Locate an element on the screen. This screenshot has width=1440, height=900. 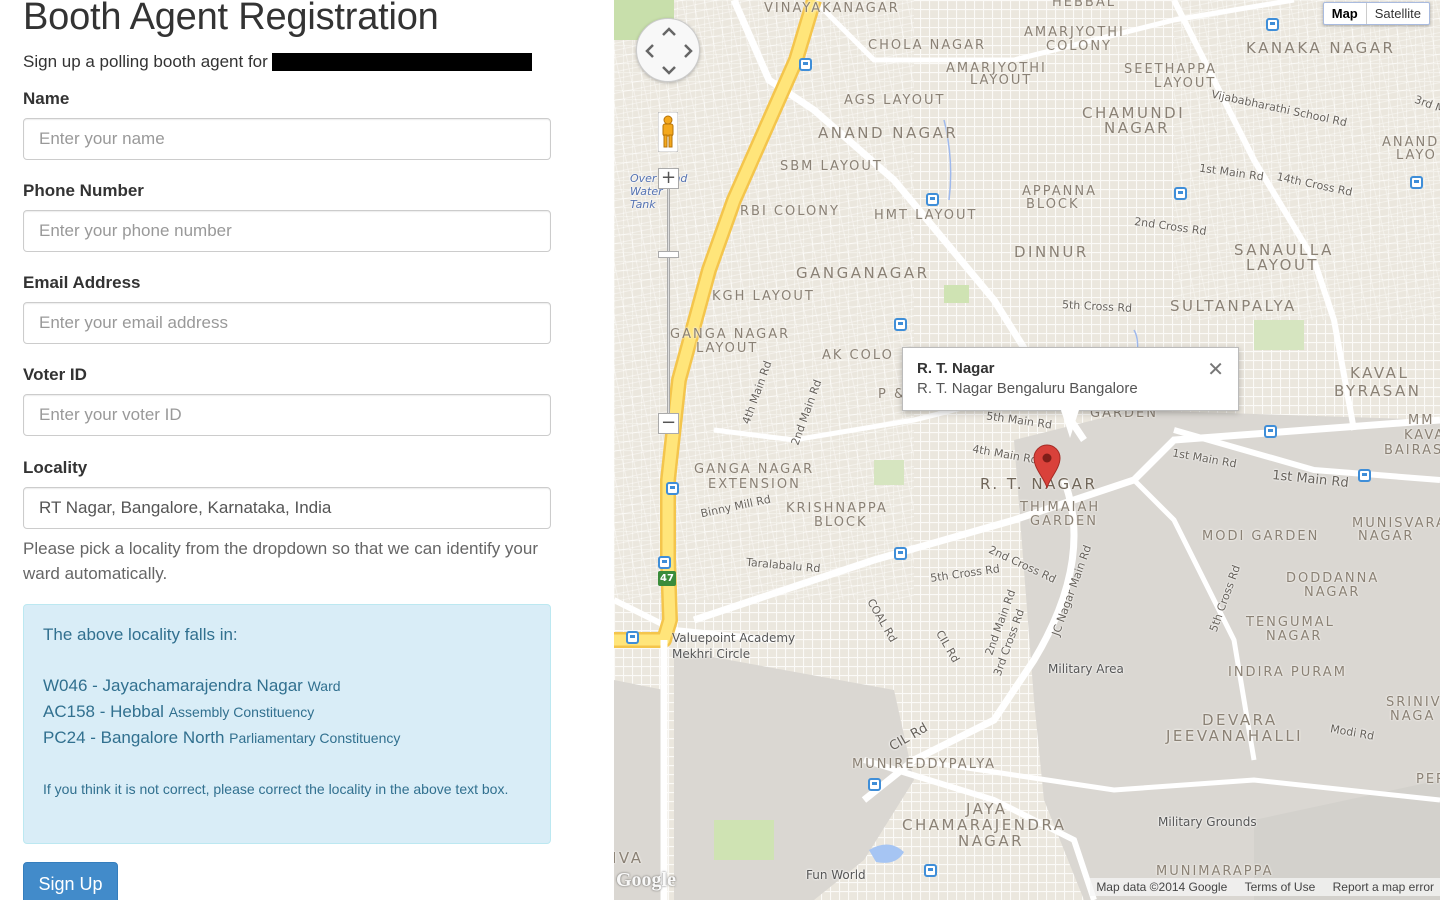
area-label: SRINIVA is located at coordinates (1413, 702).